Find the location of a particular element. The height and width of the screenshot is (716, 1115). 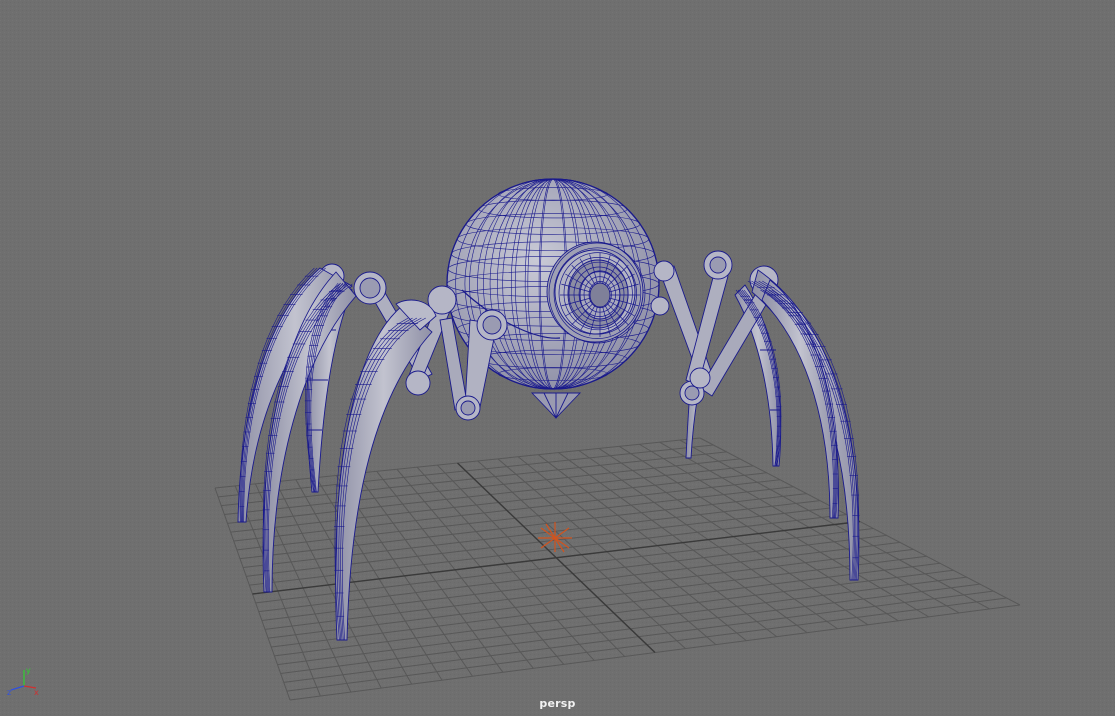

z-axis-label: z is located at coordinates (9, 692).